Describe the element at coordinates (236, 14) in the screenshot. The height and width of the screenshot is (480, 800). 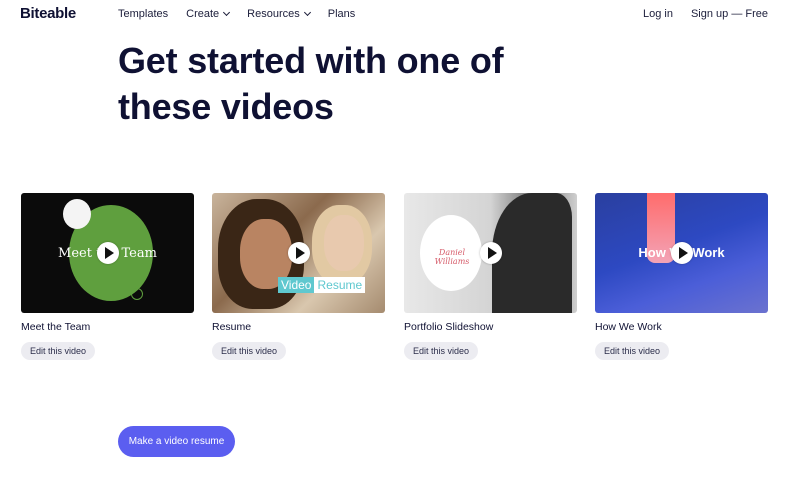
I see `nav-links: Templates Create Resources Plans` at that location.